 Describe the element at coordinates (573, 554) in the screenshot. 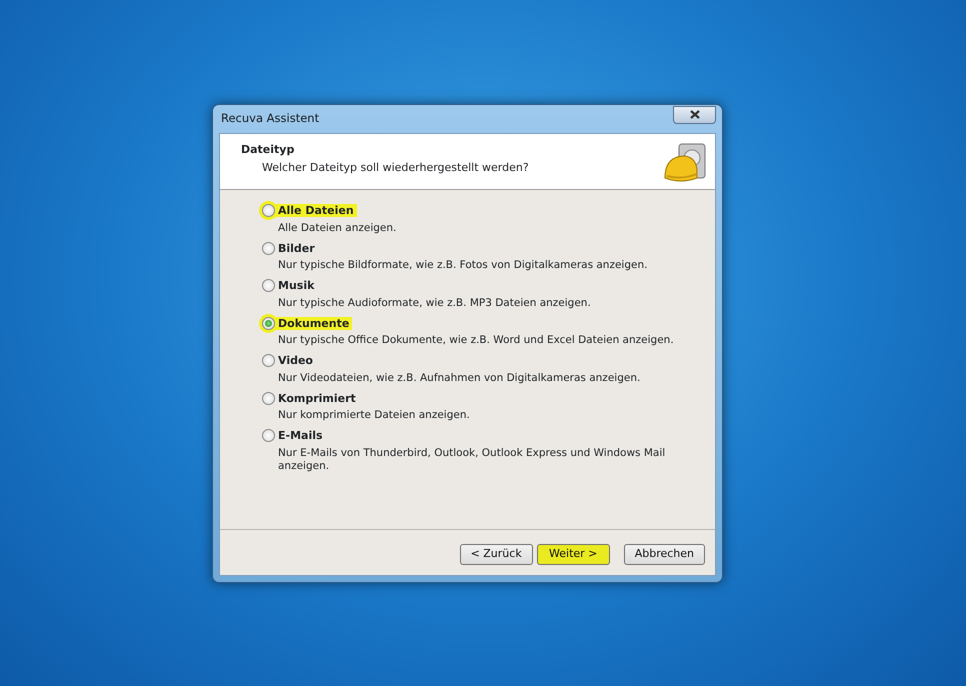

I see `dialog-button: Weiter >` at that location.